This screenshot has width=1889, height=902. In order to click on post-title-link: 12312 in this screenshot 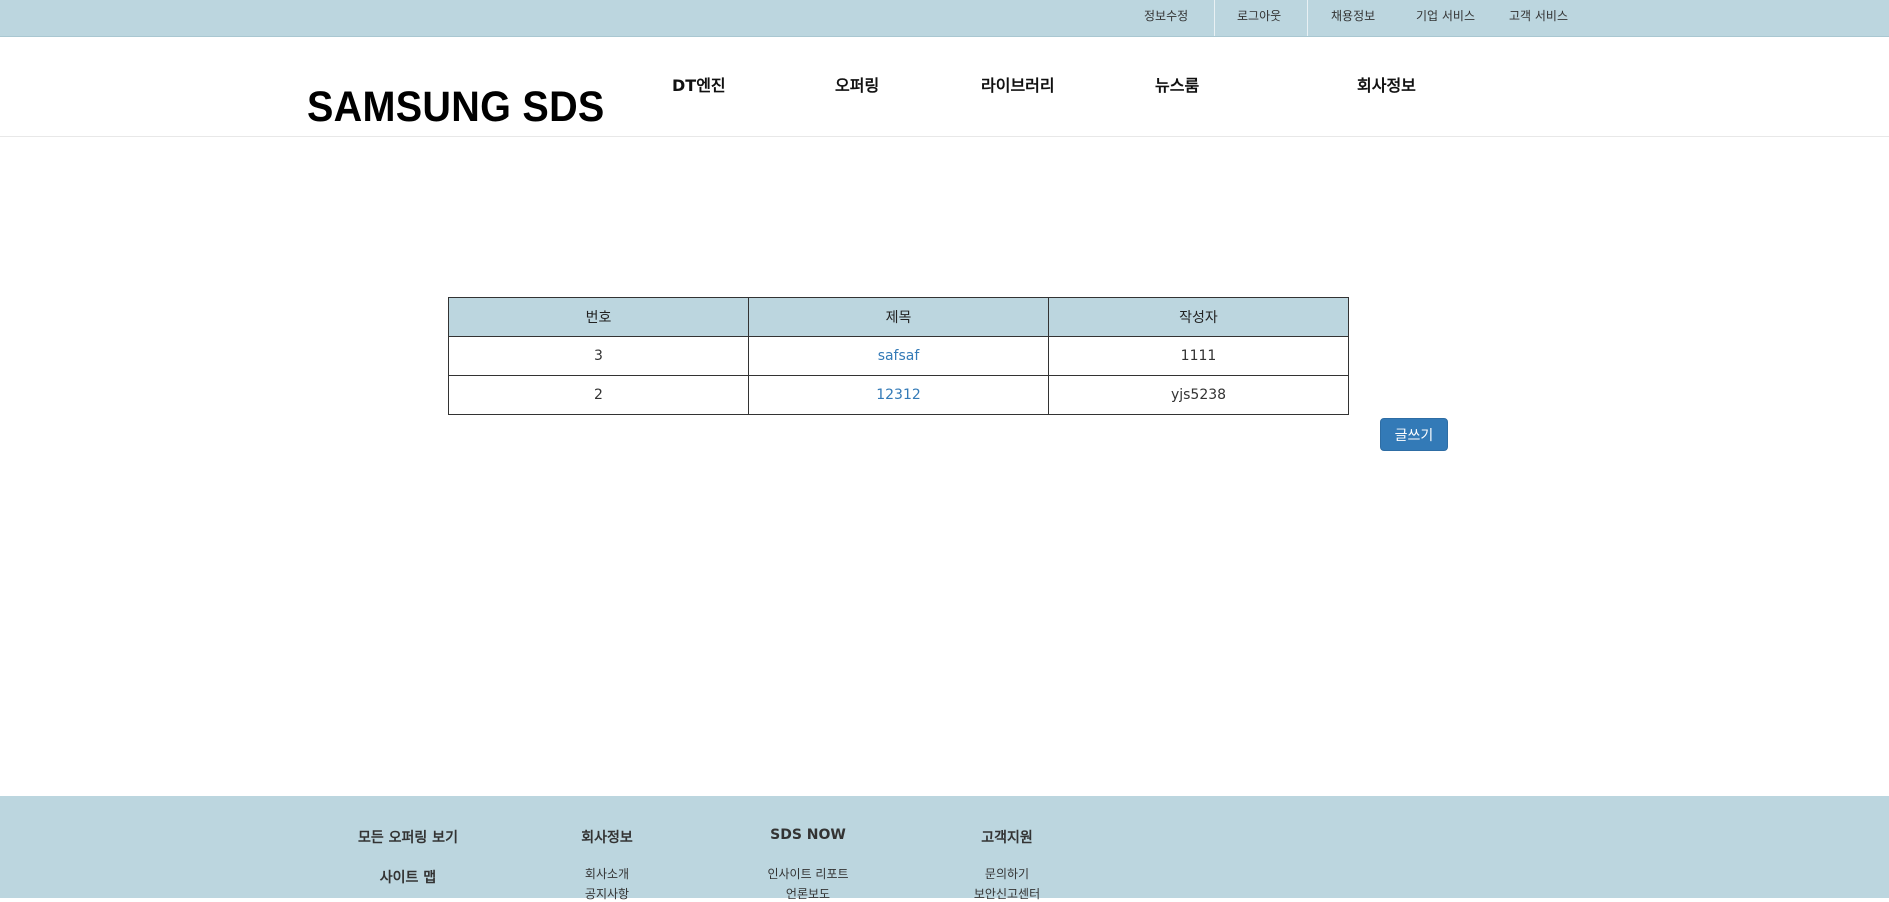, I will do `click(898, 395)`.